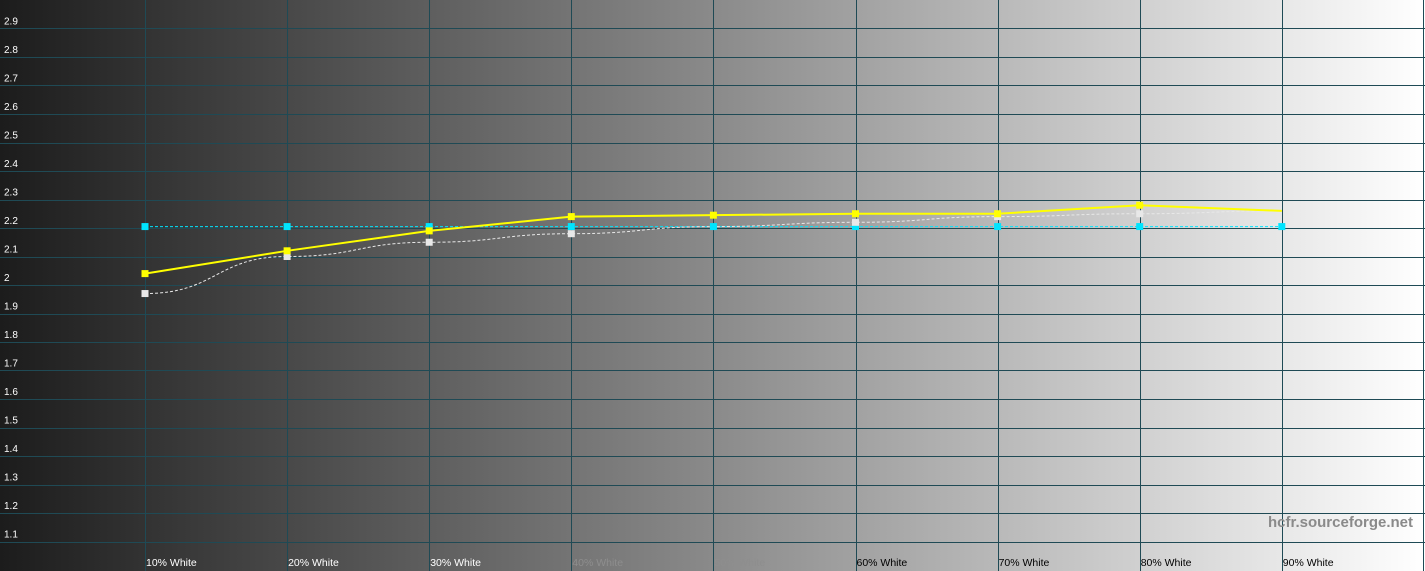 The image size is (1425, 571). Describe the element at coordinates (11, 136) in the screenshot. I see `y-tick-label: 2.5` at that location.